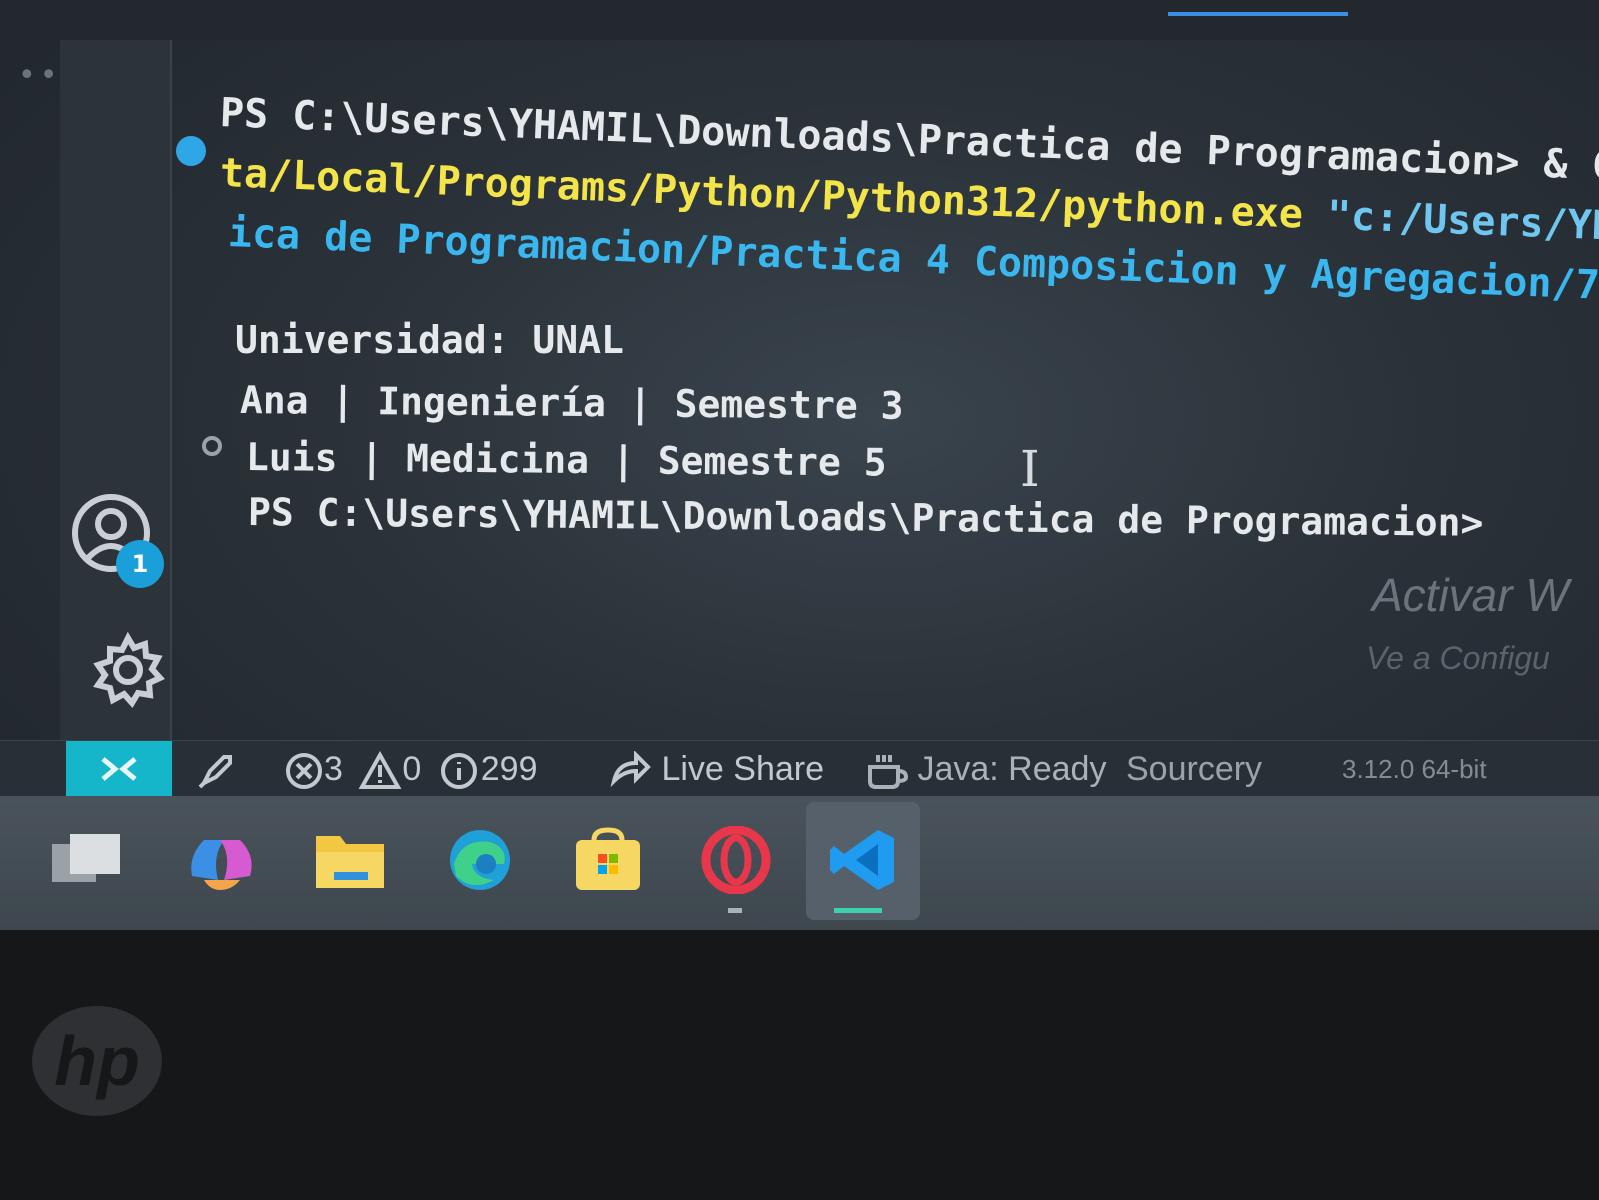 This screenshot has width=1599, height=1200. I want to click on active-app-indicator, so click(858, 910).